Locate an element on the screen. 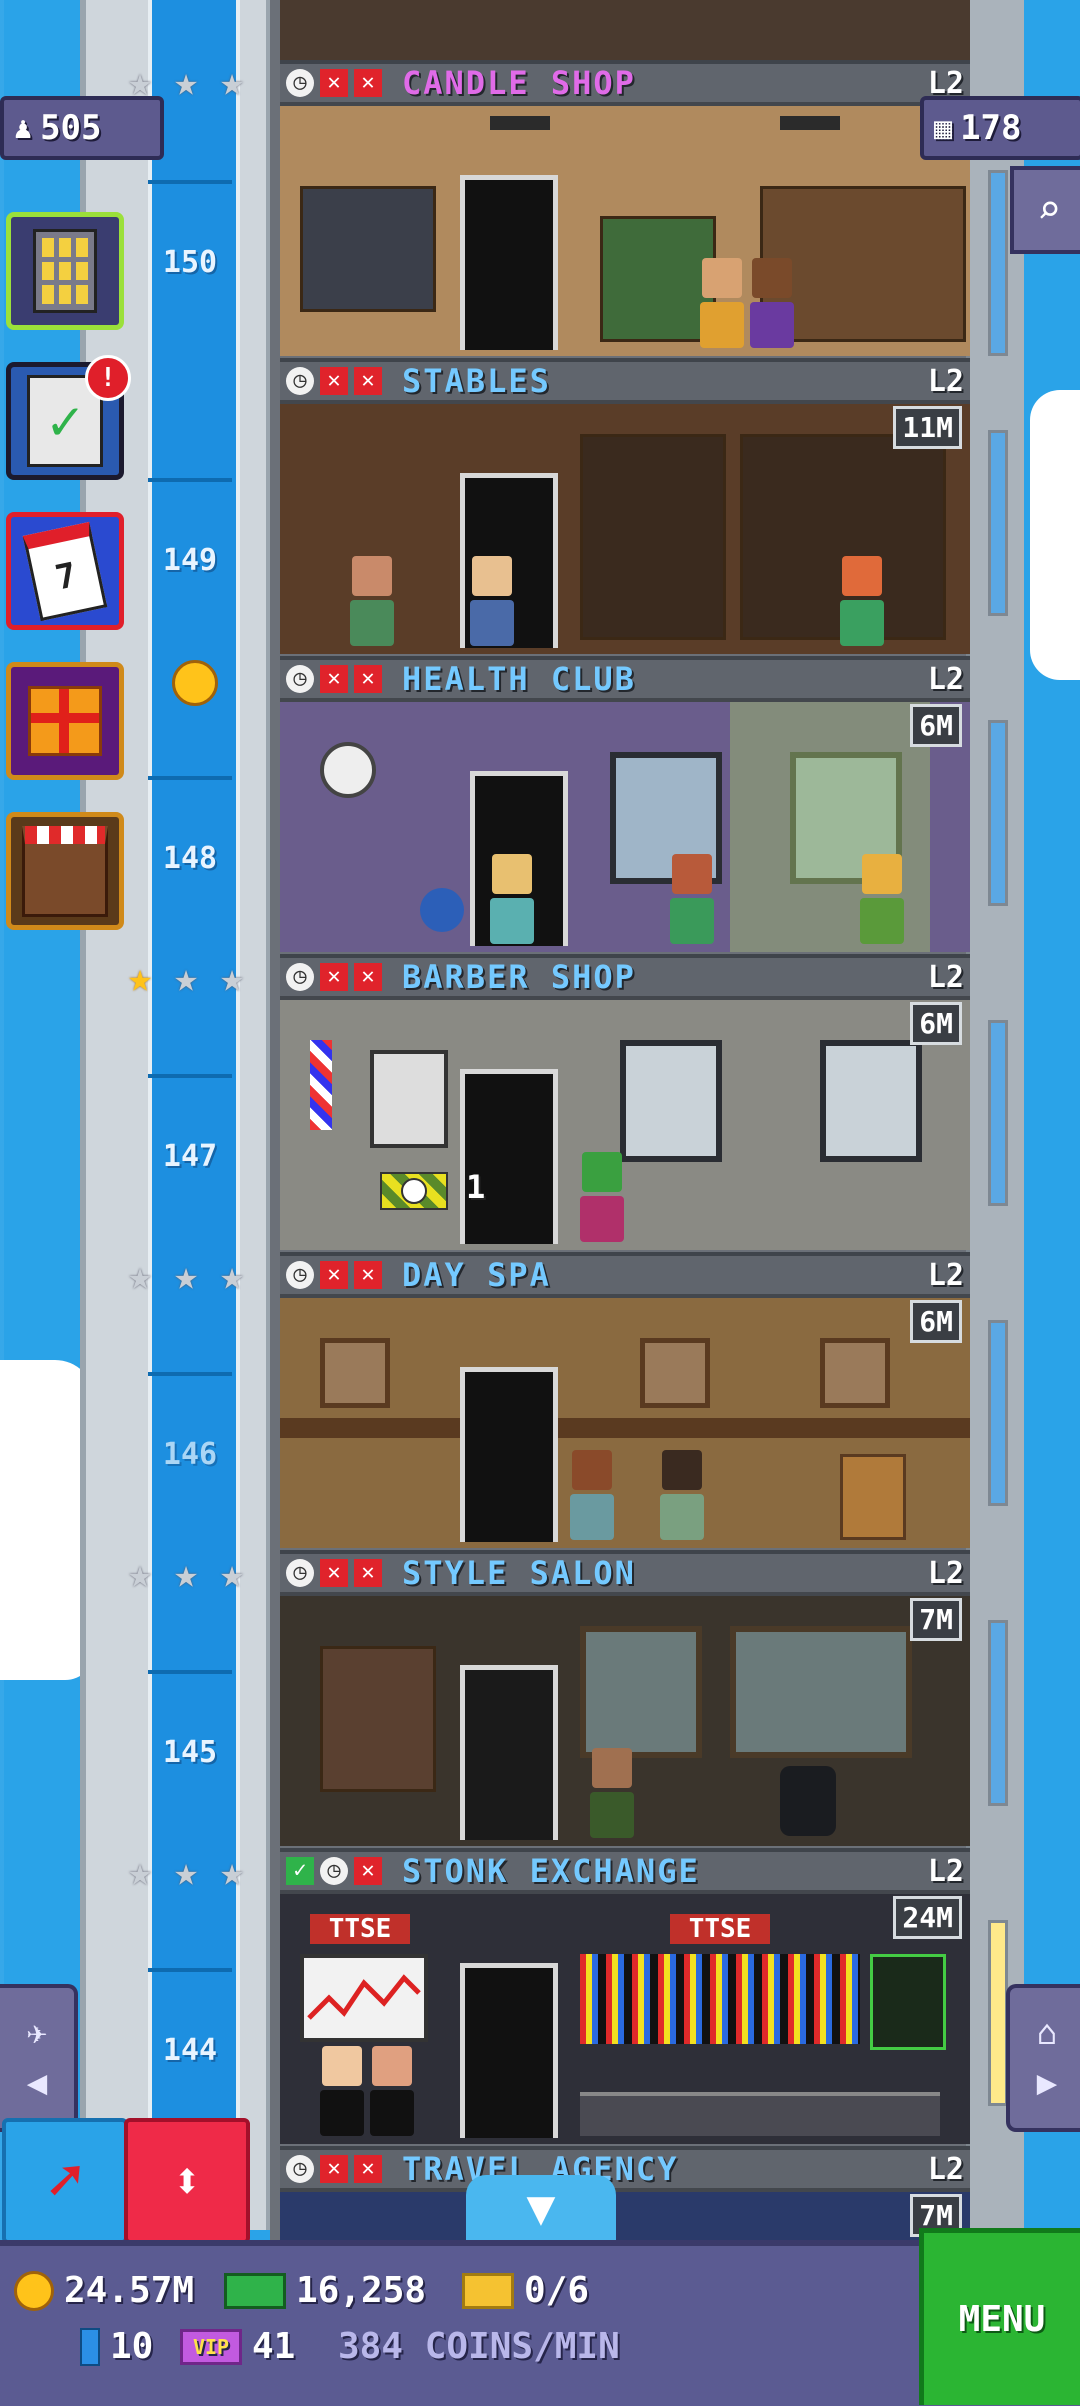 This screenshot has width=1080, height=2406. up-down-icon: ⬍ is located at coordinates (187, 2181).